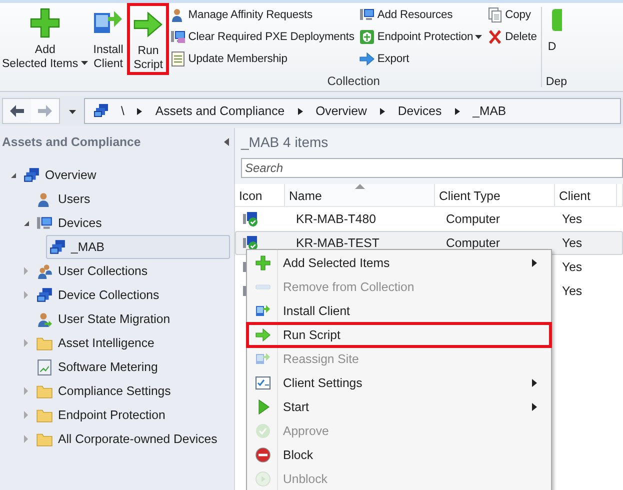 The height and width of the screenshot is (490, 623). What do you see at coordinates (250, 219) in the screenshot?
I see `computer-check-icon` at bounding box center [250, 219].